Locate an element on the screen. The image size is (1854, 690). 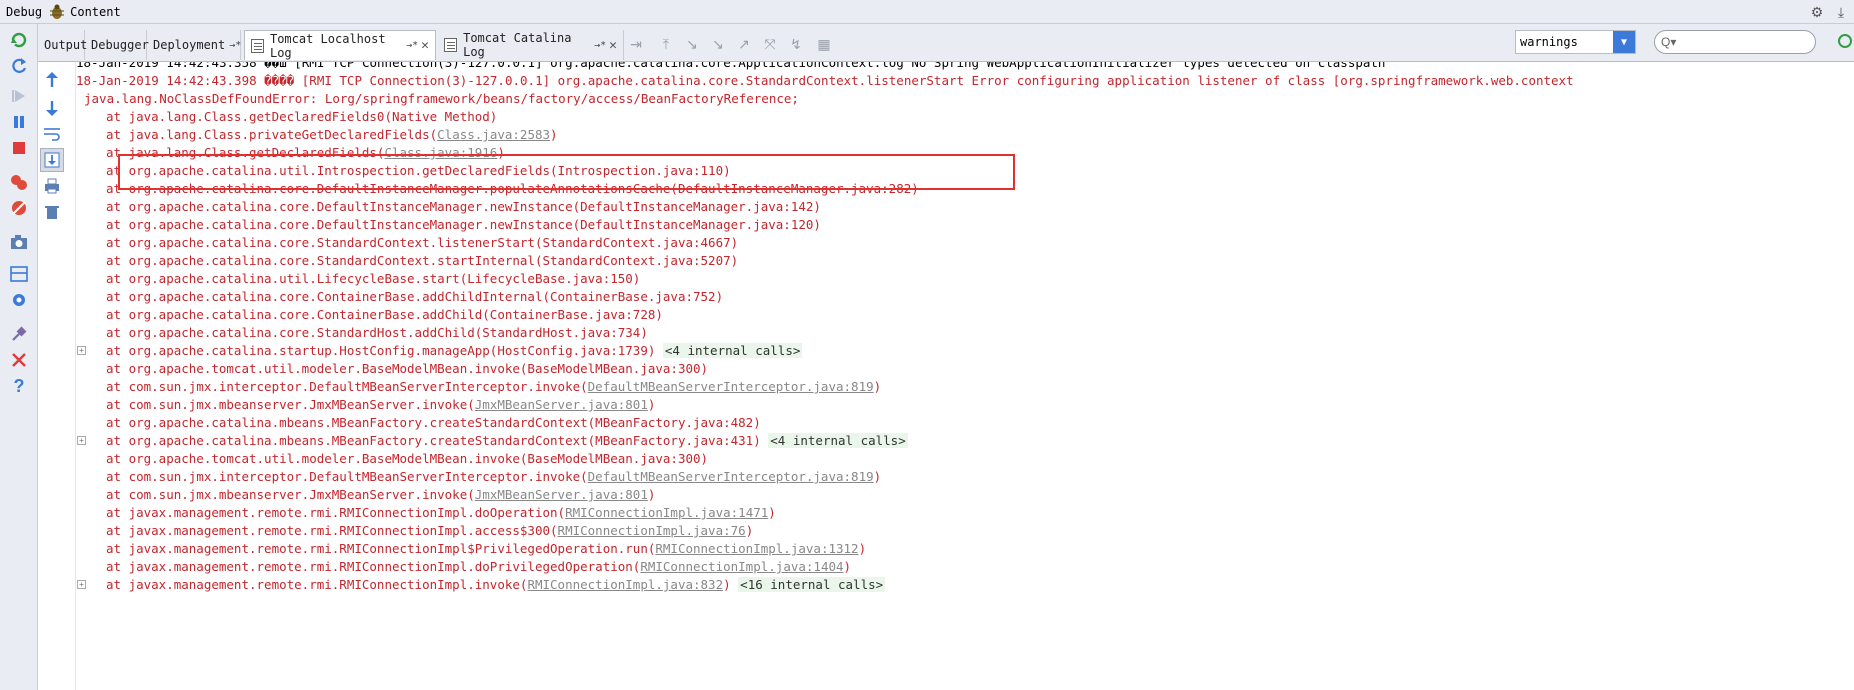
show-execution-point-icon: ⇥ is located at coordinates (636, 44).